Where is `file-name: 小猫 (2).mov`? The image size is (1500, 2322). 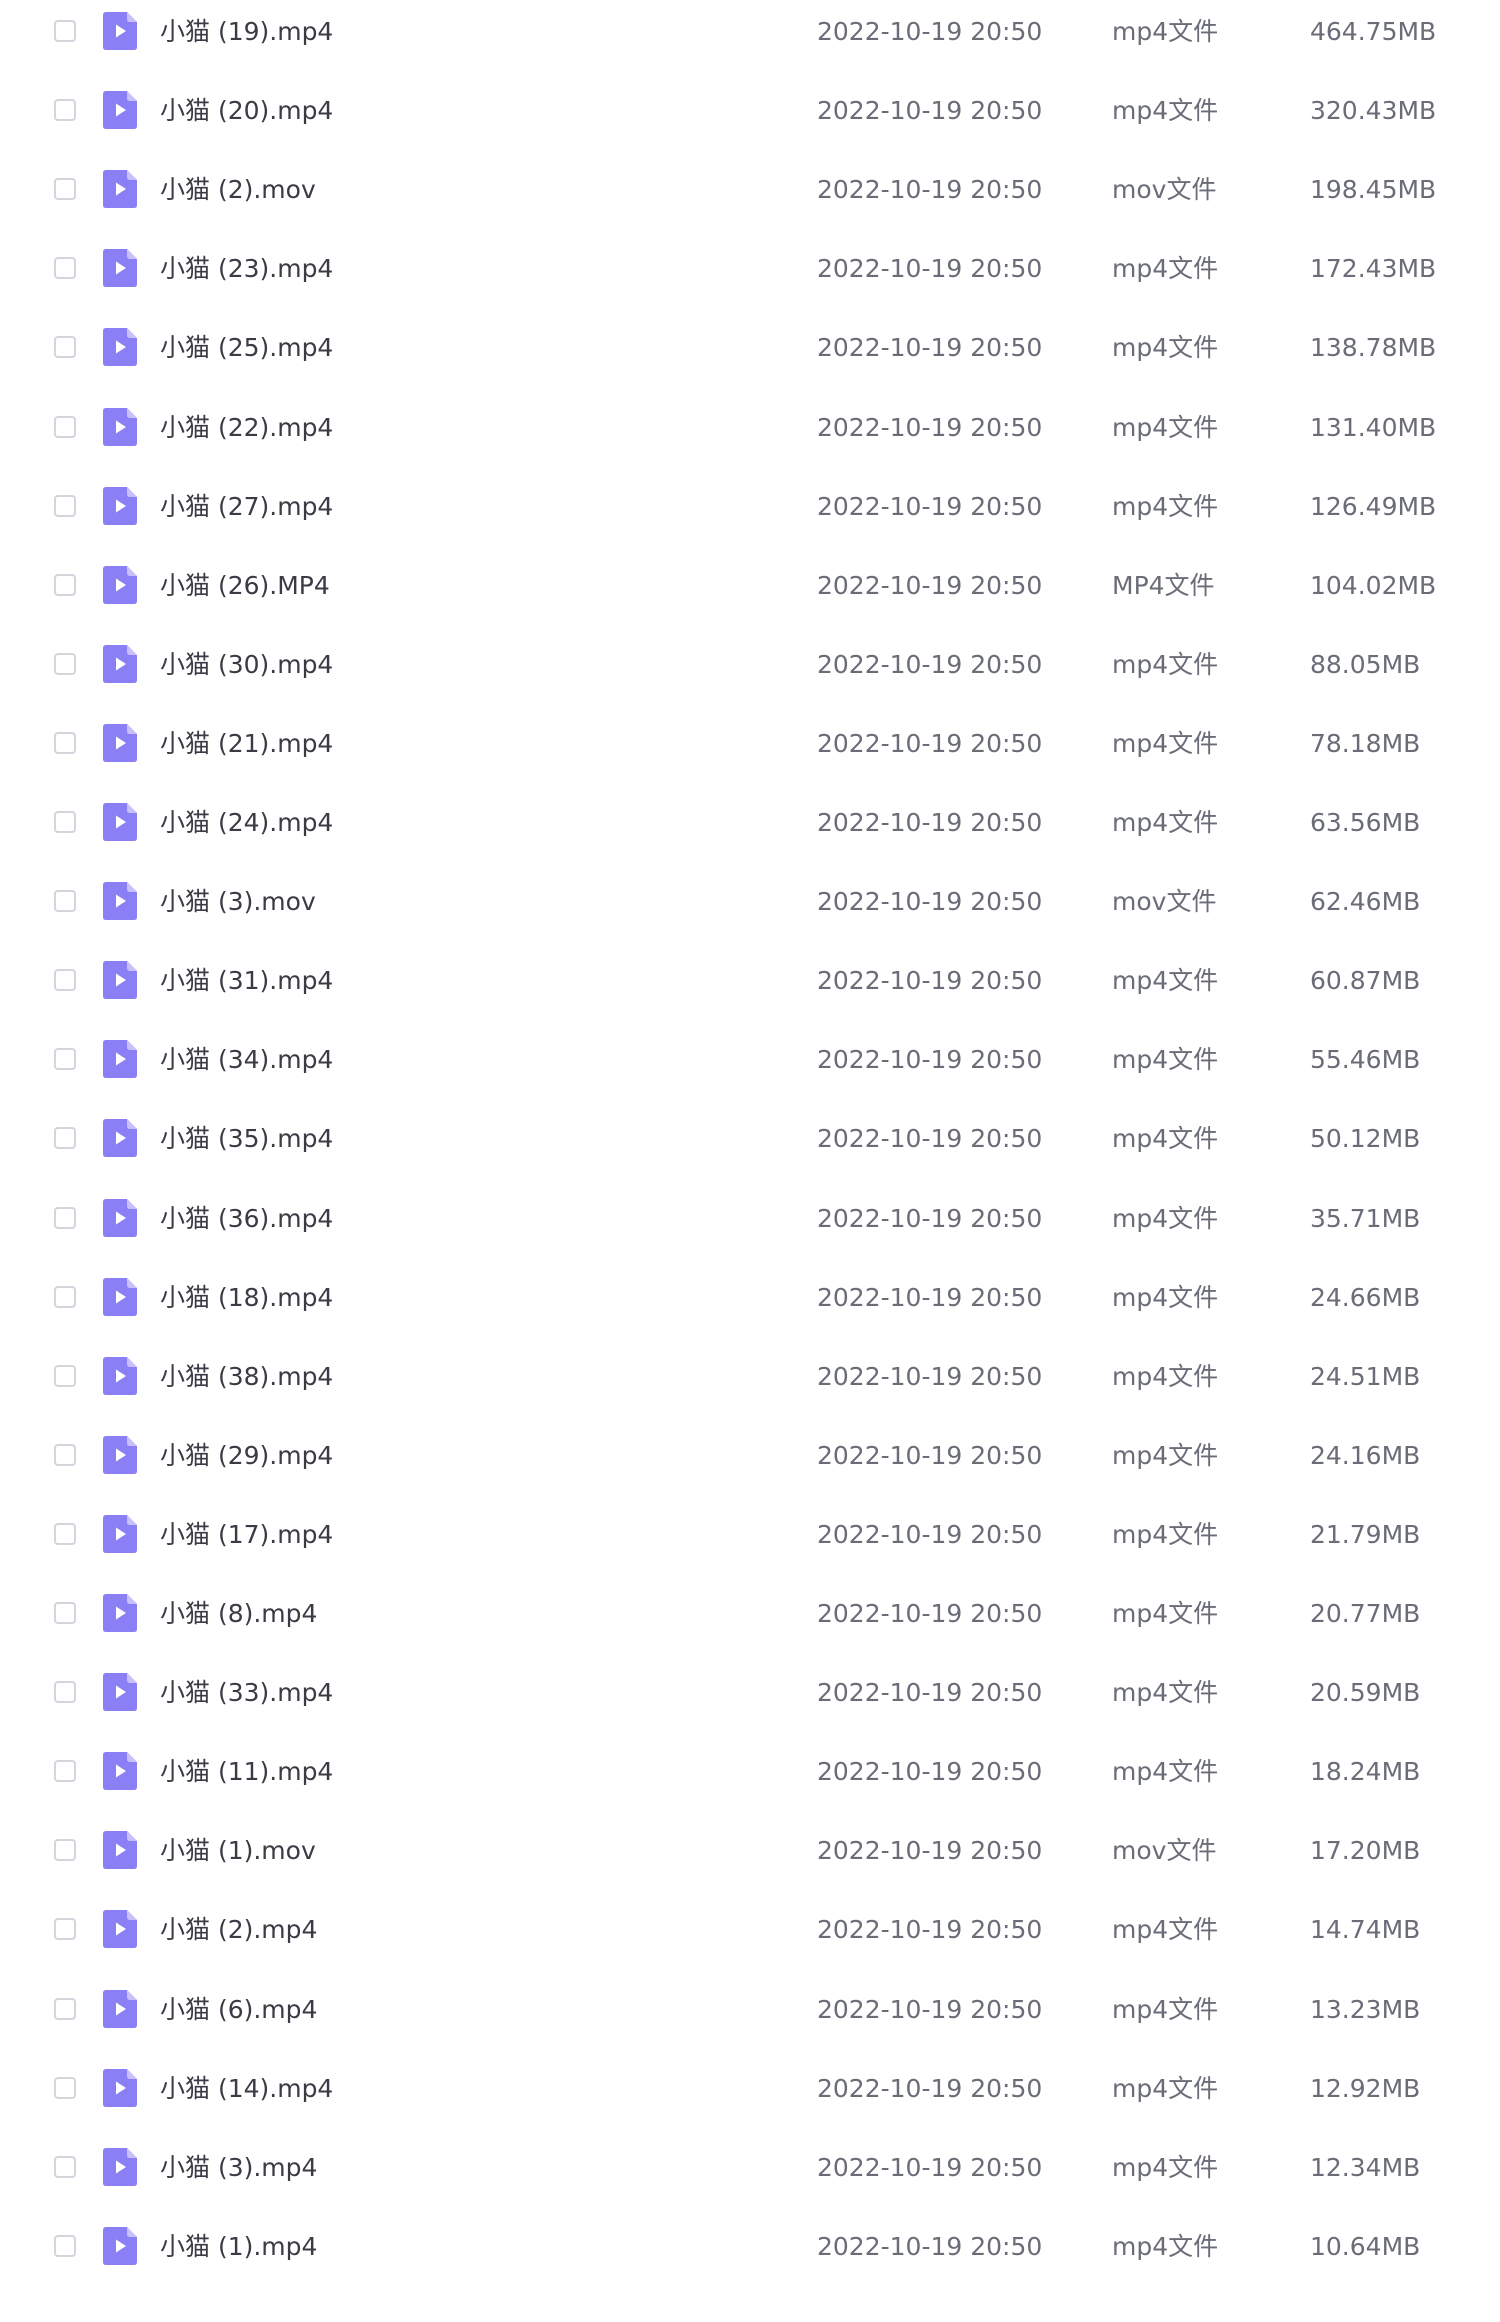 file-name: 小猫 (2).mov is located at coordinates (238, 190).